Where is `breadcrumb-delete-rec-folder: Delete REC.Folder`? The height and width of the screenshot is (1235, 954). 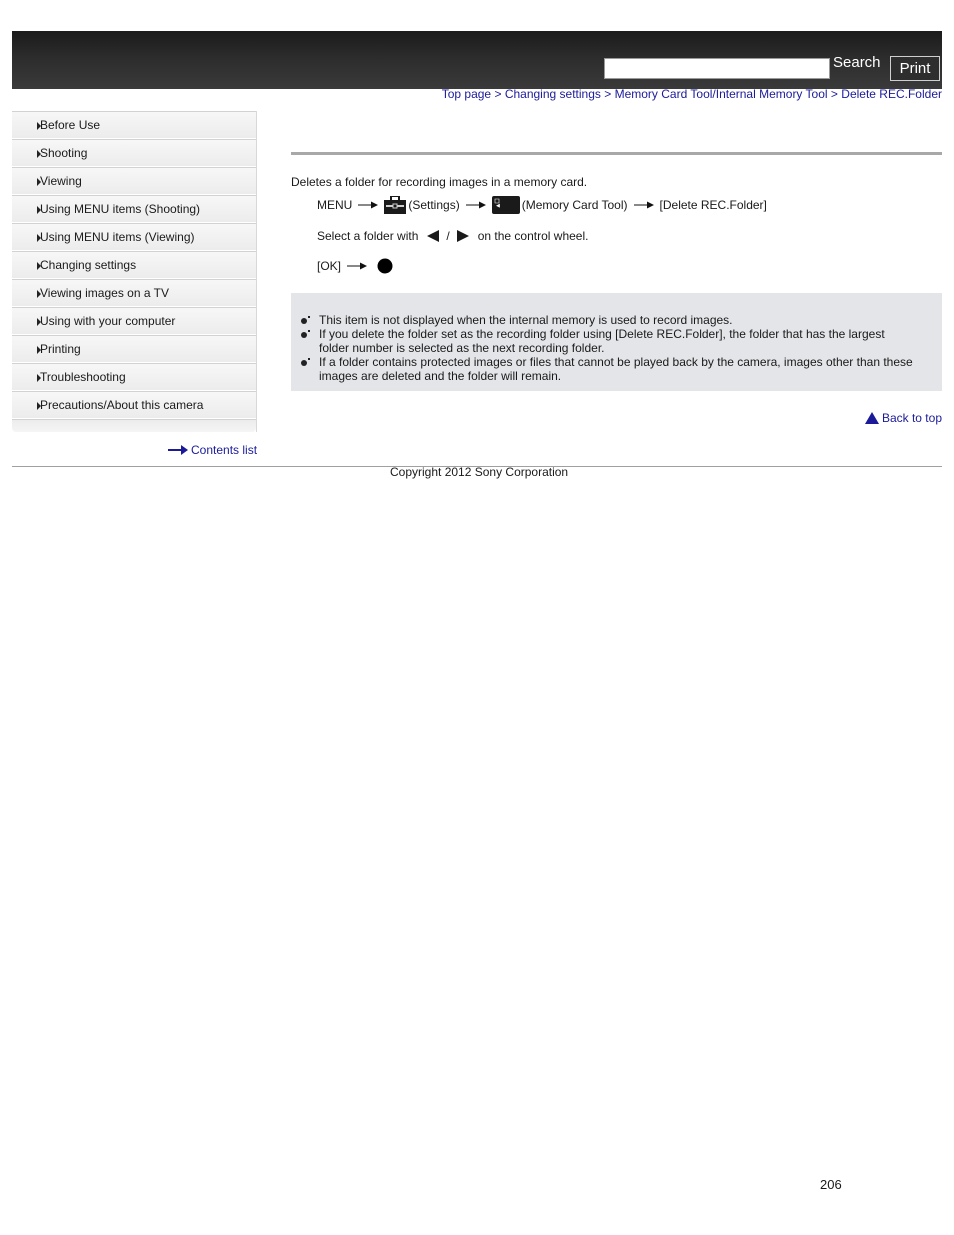 breadcrumb-delete-rec-folder: Delete REC.Folder is located at coordinates (891, 94).